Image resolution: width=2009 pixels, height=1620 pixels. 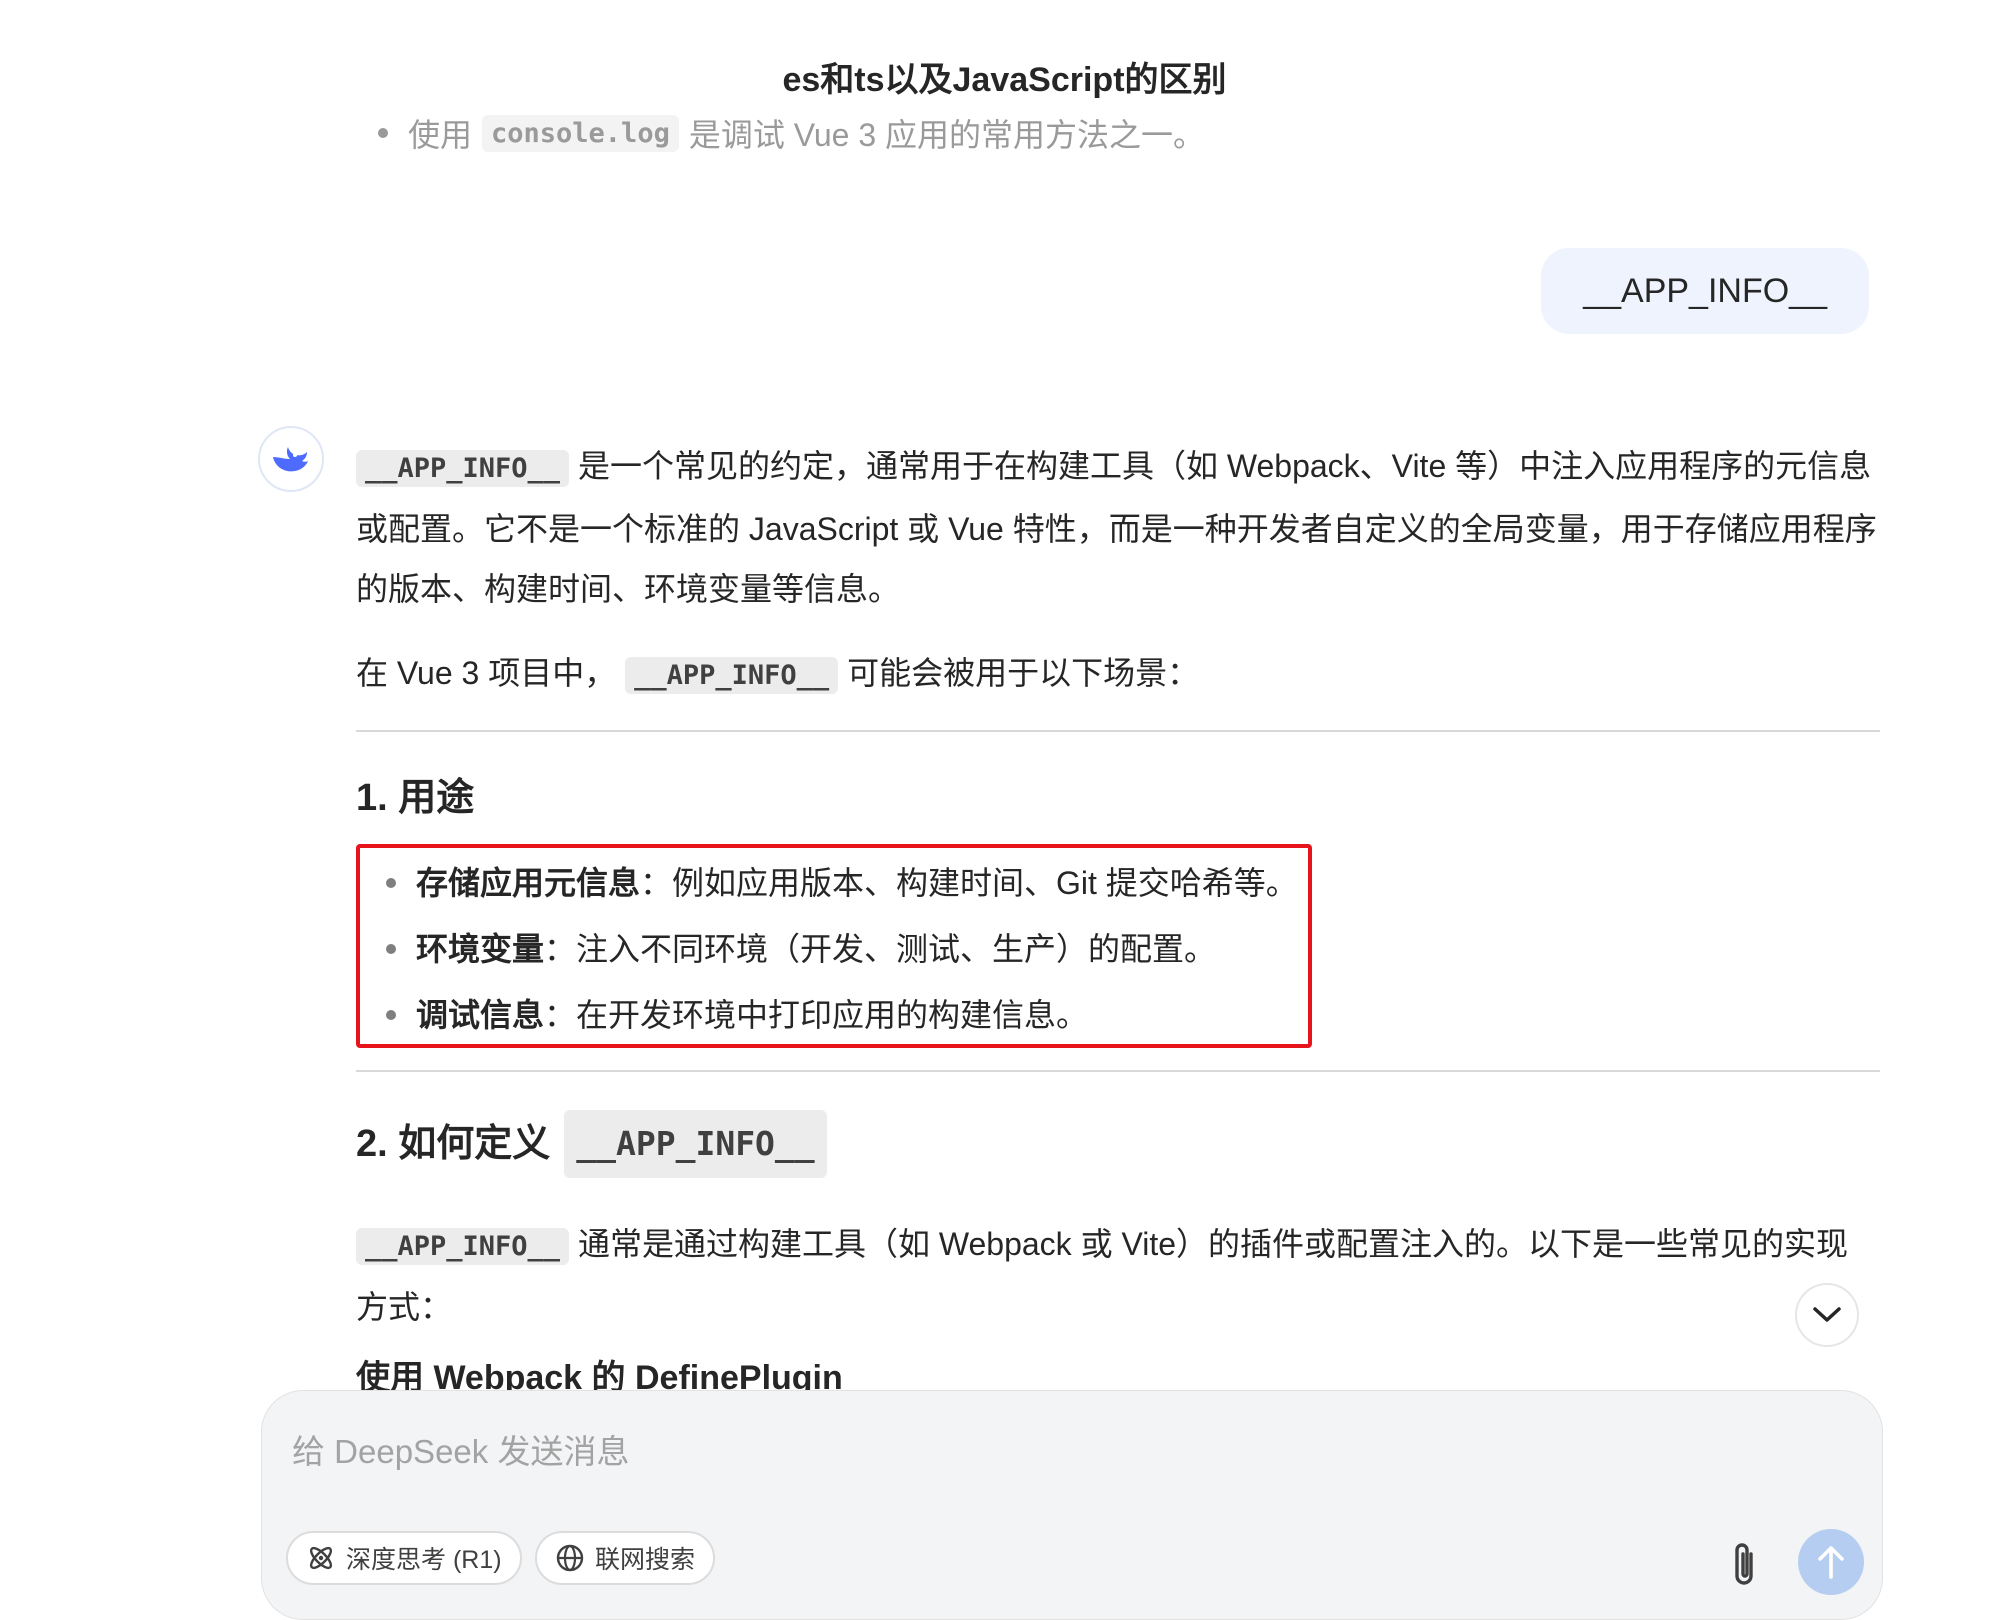 I want to click on list-item-bold: 存储应用元信息, so click(x=528, y=883).